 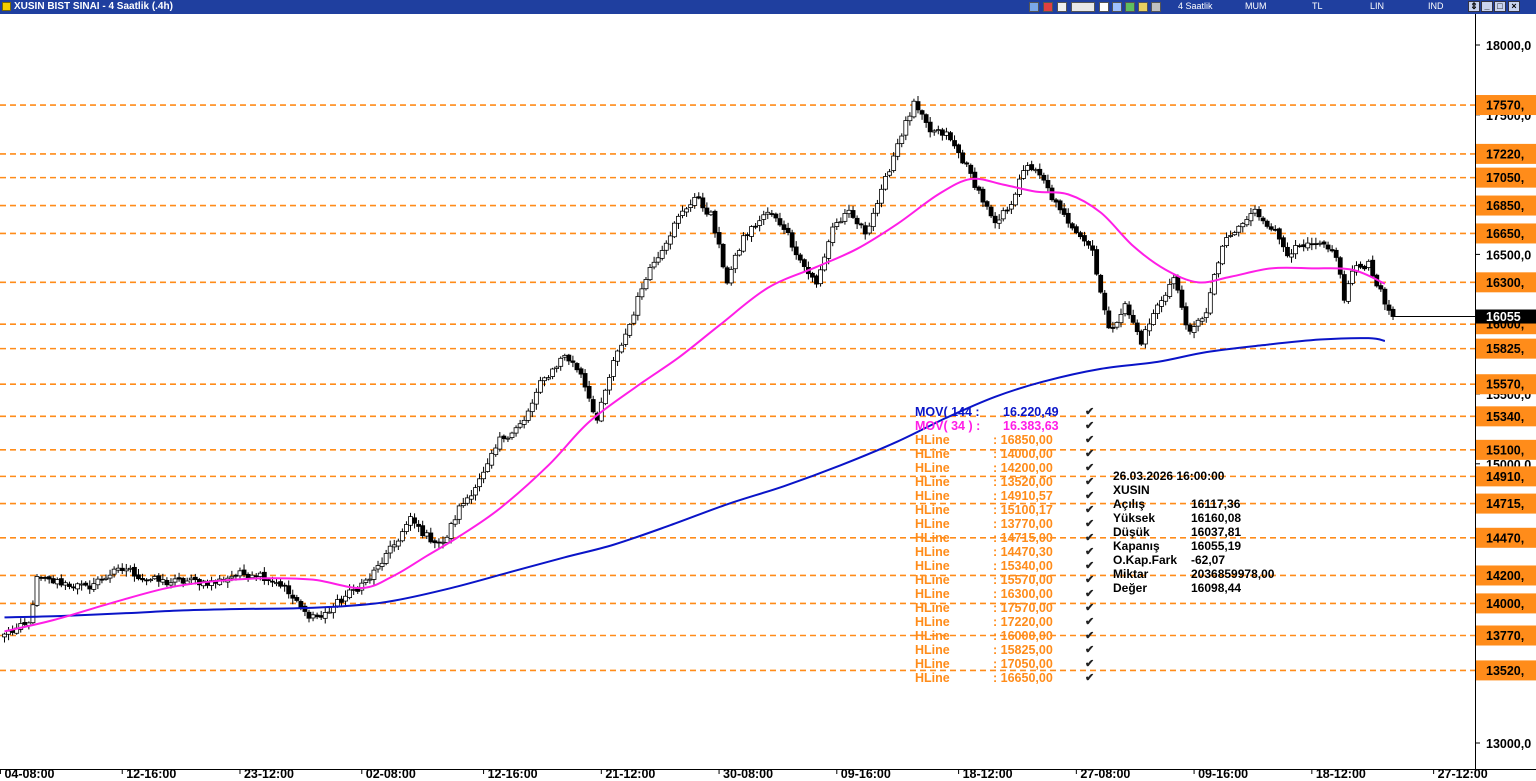 I want to click on period-selector: 4 Saatlik, so click(x=1195, y=6).